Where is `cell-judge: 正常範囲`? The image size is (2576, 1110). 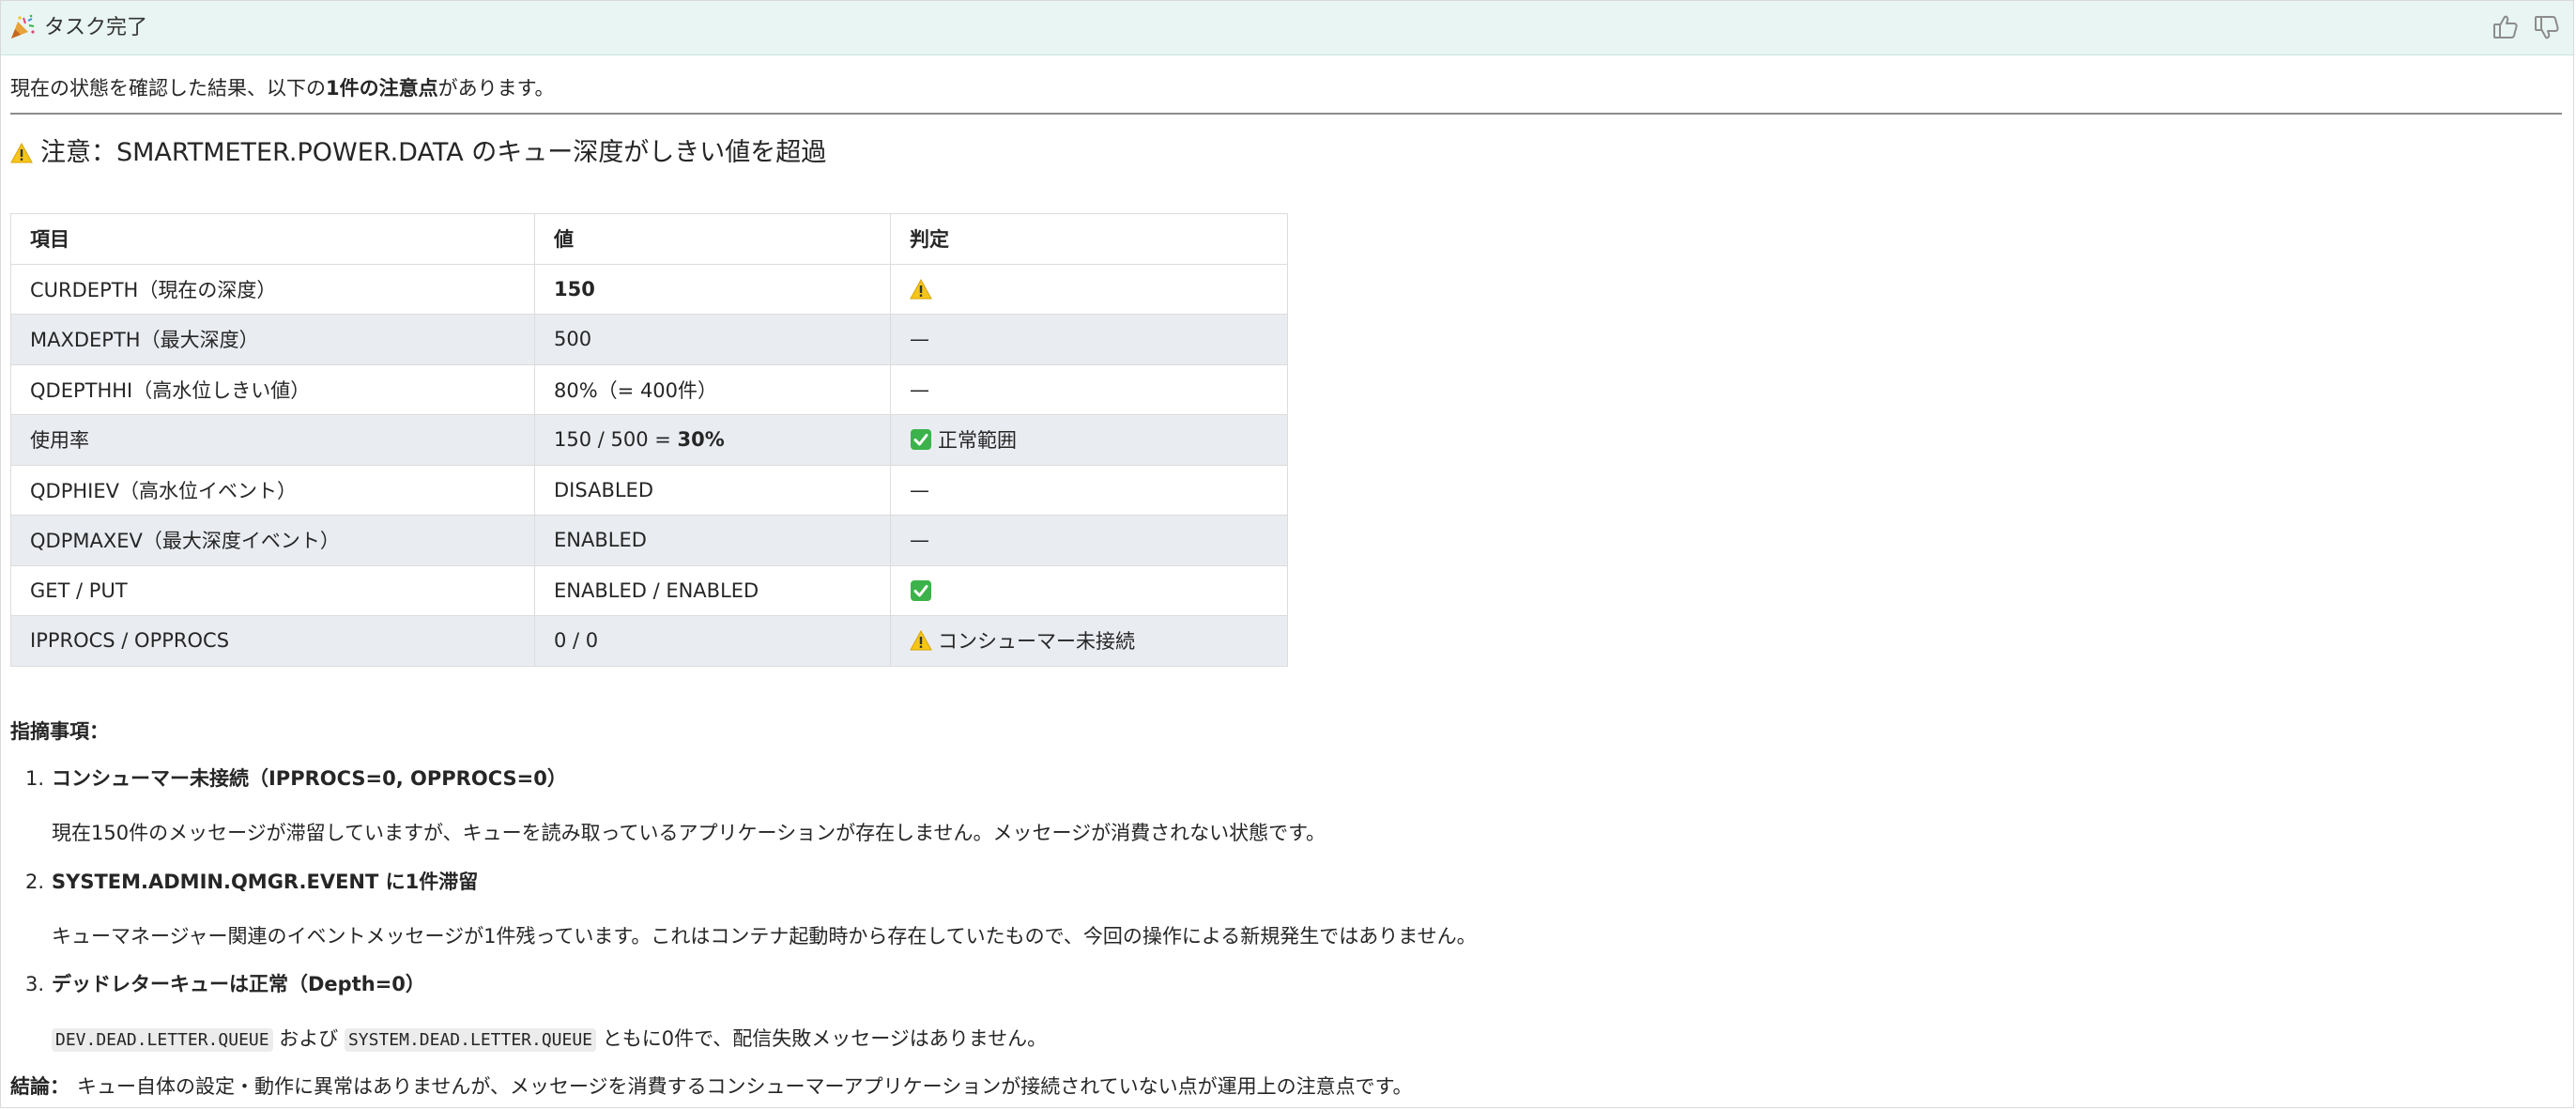 cell-judge: 正常範囲 is located at coordinates (1089, 440).